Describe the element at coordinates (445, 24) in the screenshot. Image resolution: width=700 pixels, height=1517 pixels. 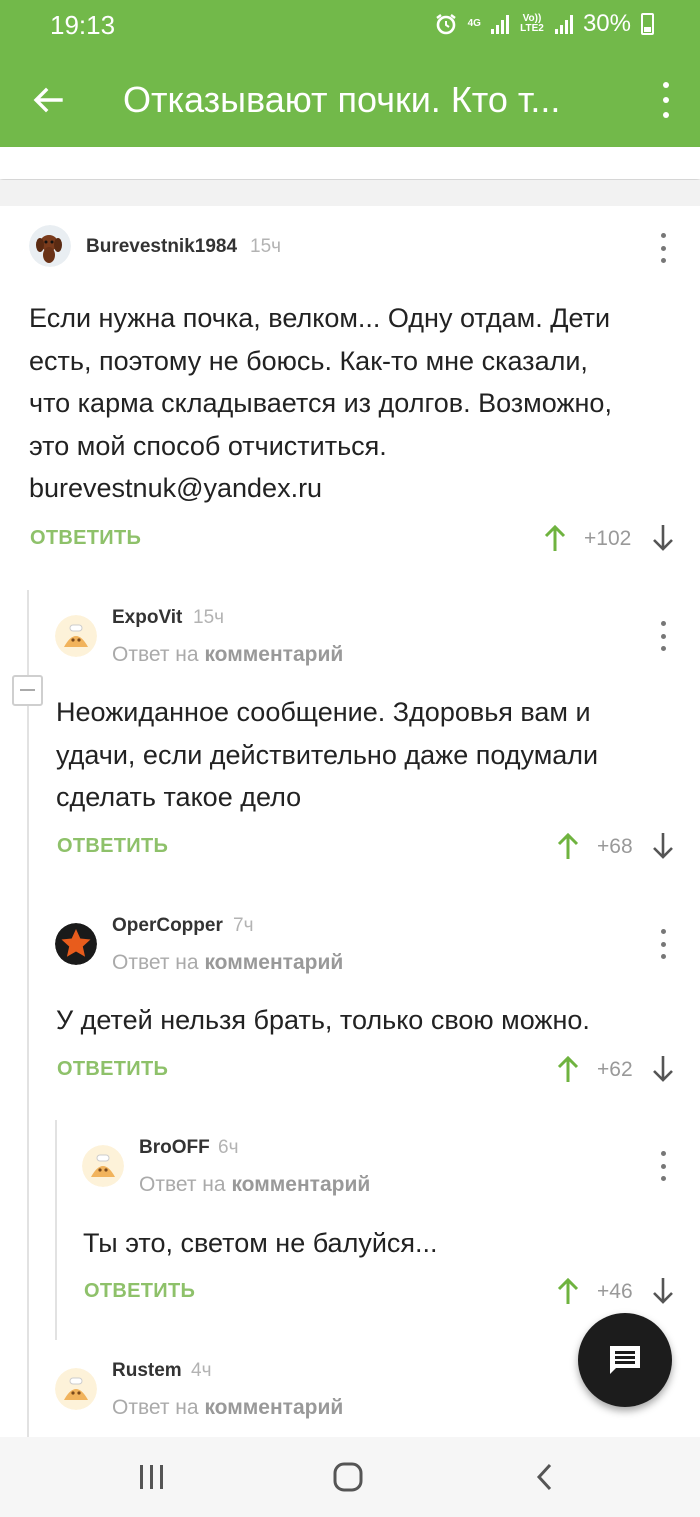
I see `alarm-icon` at that location.